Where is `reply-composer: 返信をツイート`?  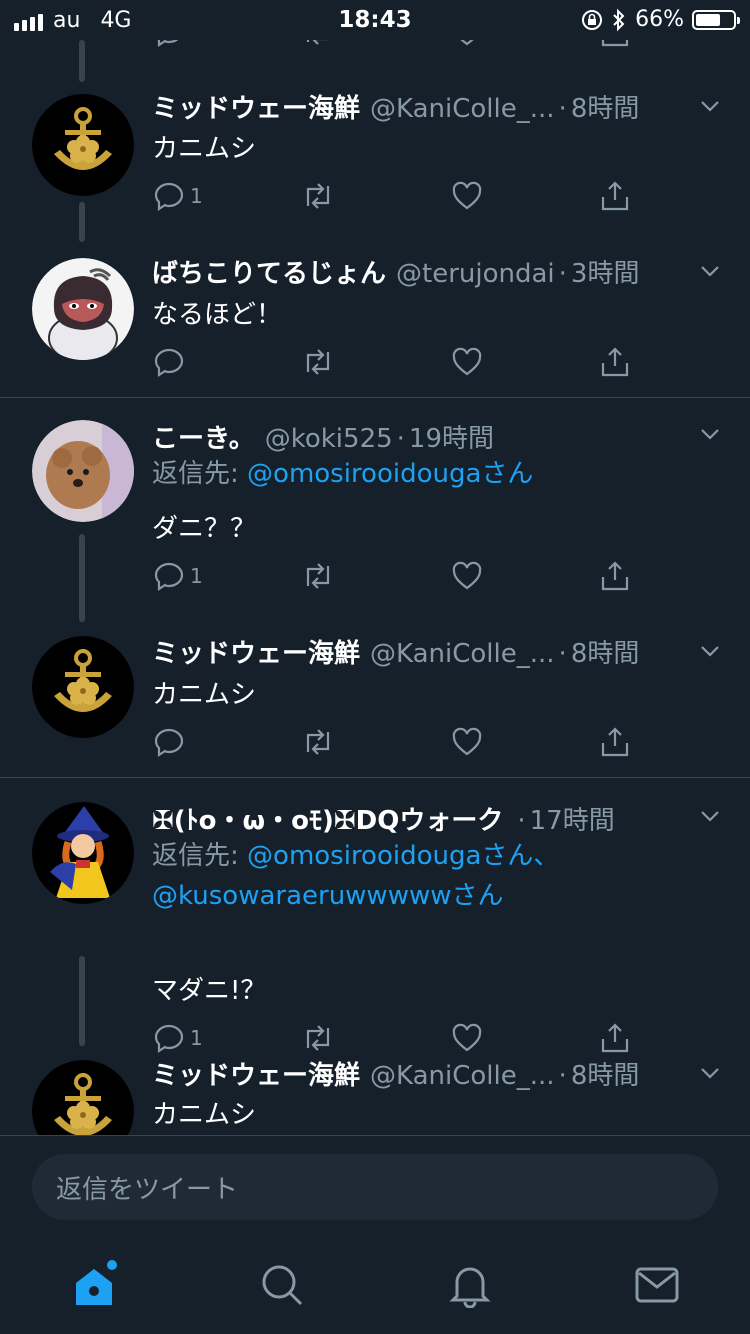
reply-composer: 返信をツイート is located at coordinates (375, 1185).